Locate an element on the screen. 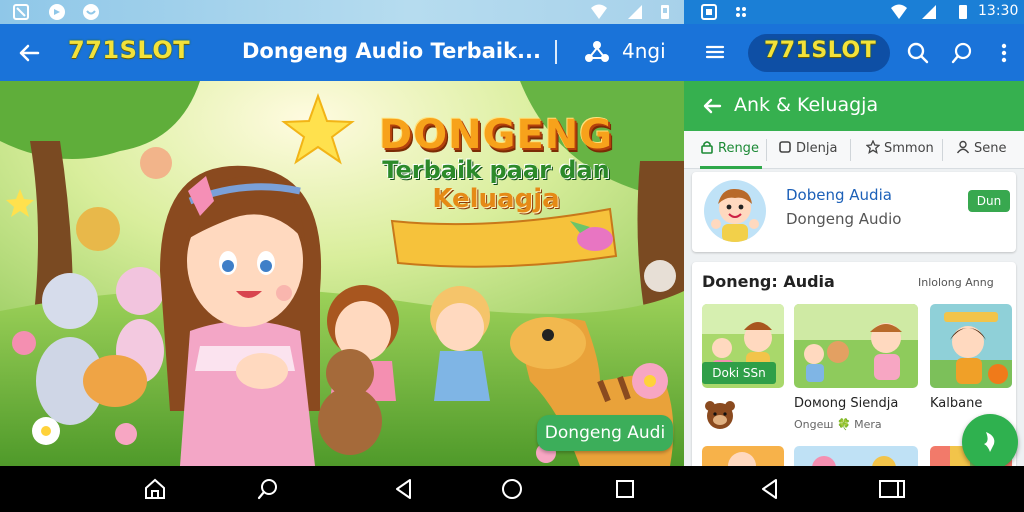  play-fab-button is located at coordinates (990, 440).